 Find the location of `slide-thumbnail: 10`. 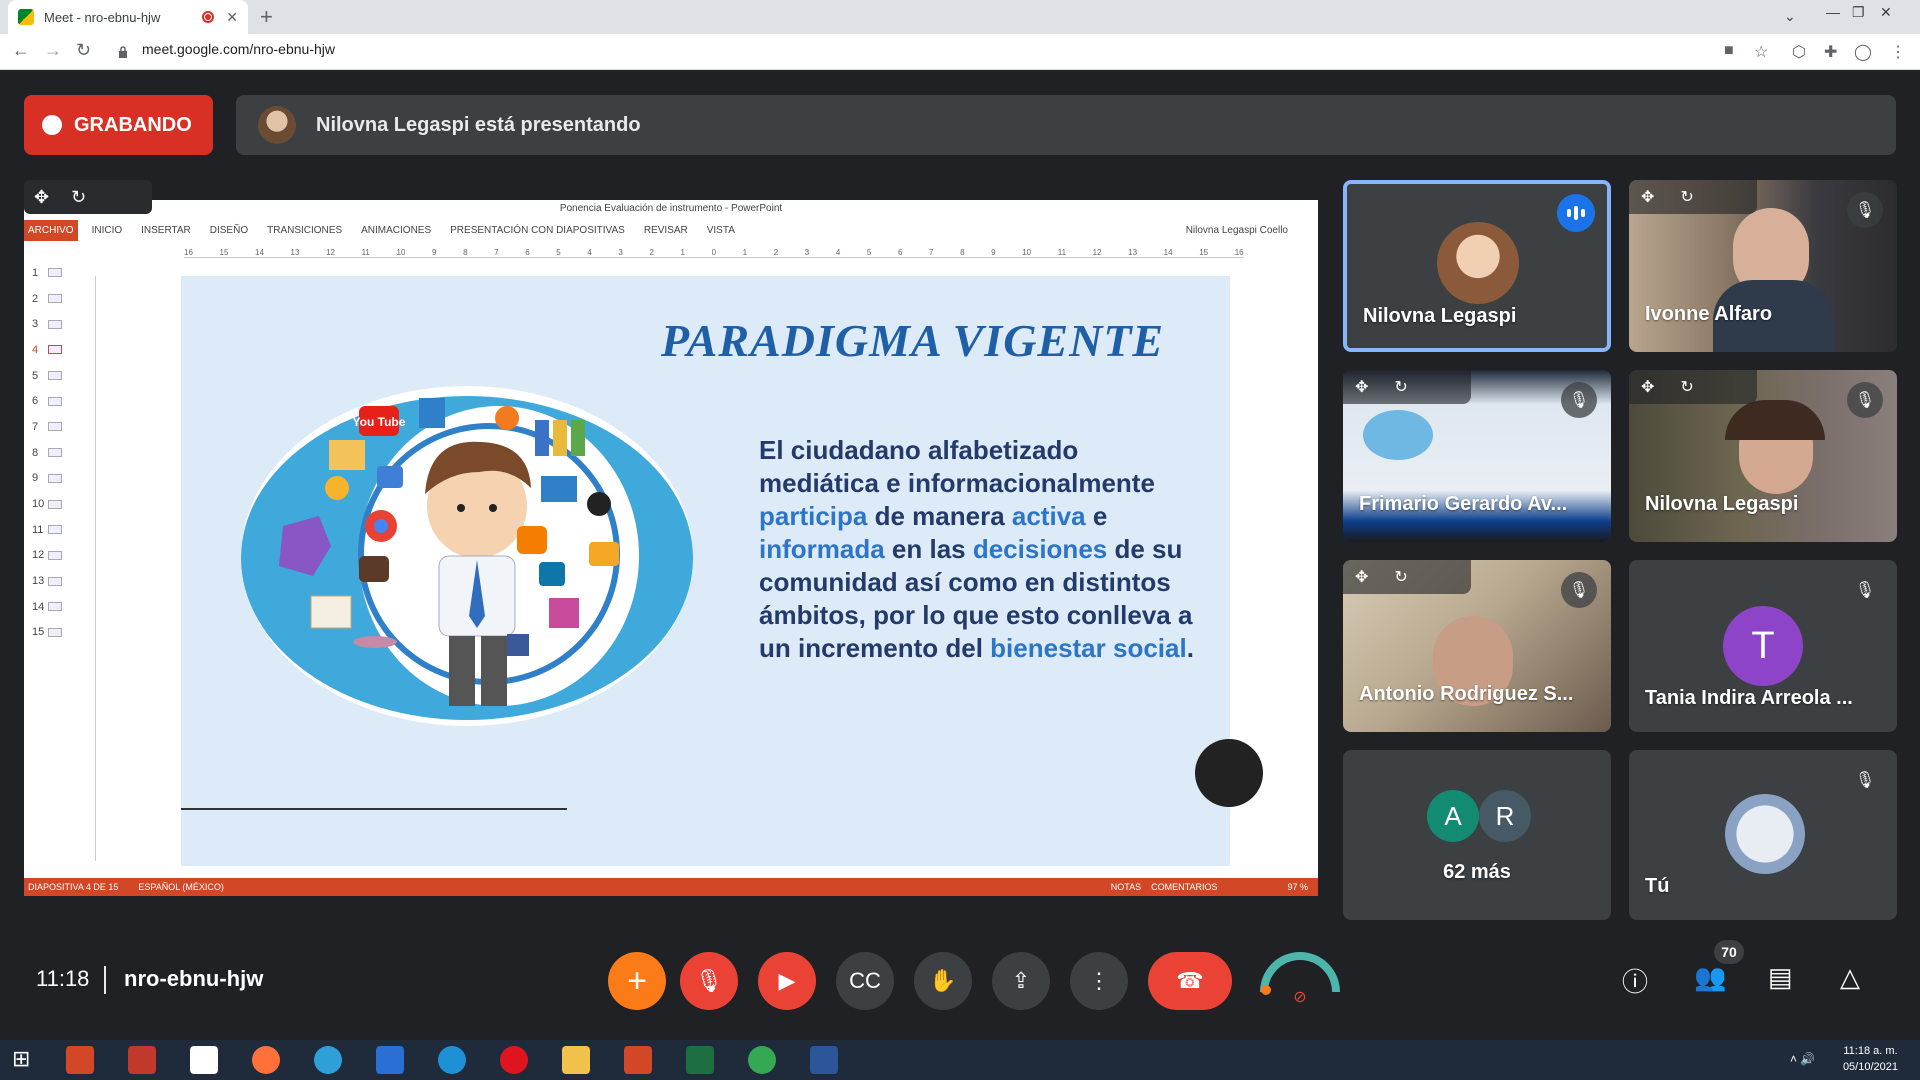

slide-thumbnail: 10 is located at coordinates (53, 504).